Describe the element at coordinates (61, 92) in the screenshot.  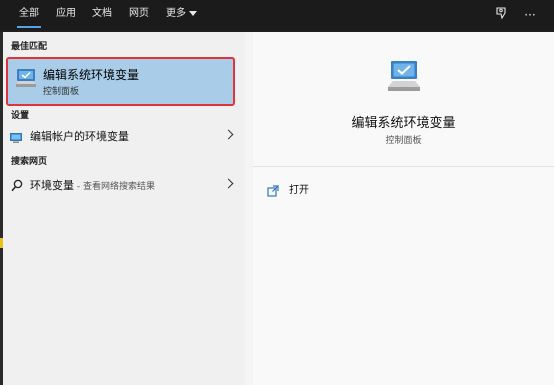
I see `best-match-subtitle: 控制面板` at that location.